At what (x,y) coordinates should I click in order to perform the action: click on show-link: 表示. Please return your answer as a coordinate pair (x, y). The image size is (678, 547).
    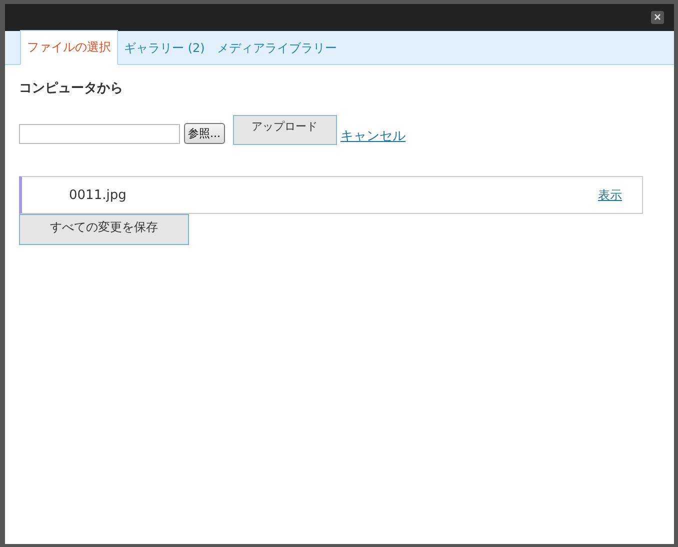
    Looking at the image, I should click on (610, 195).